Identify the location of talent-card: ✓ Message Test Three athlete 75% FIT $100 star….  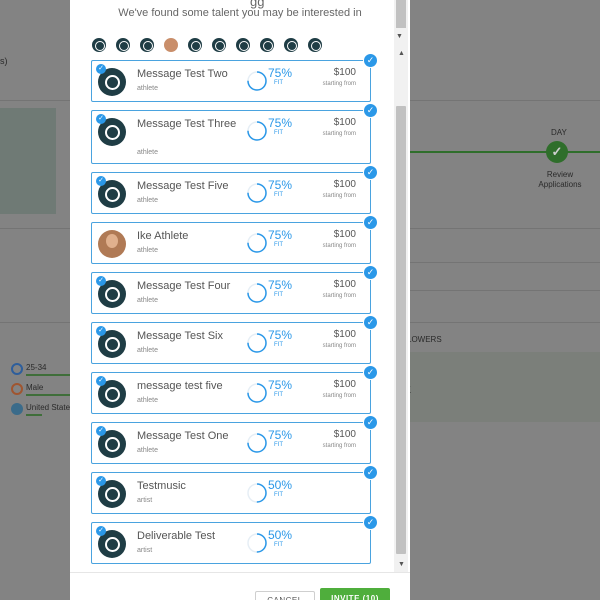
(234, 133).